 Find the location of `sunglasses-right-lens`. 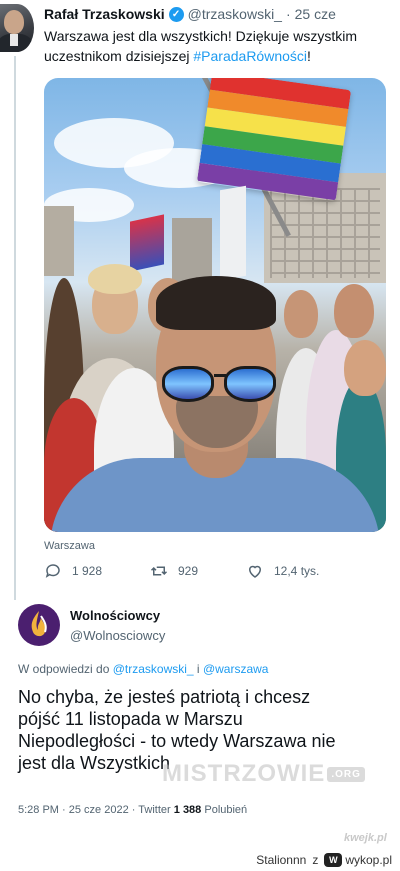

sunglasses-right-lens is located at coordinates (250, 384).